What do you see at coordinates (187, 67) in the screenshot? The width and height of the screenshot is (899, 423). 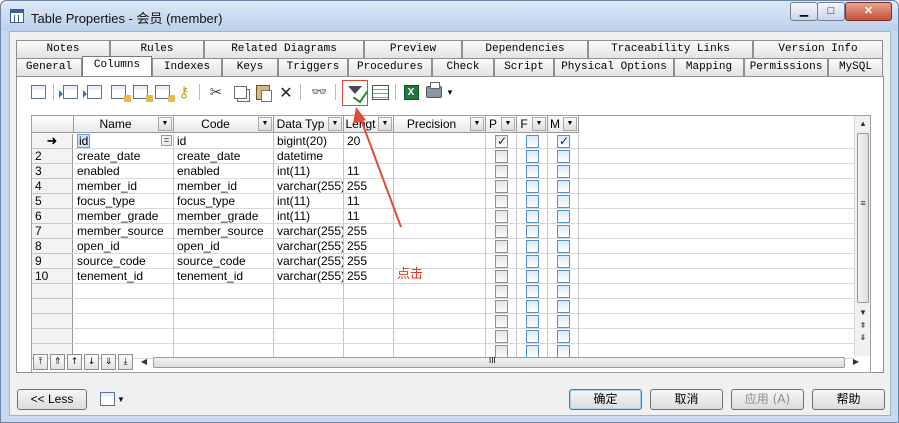 I see `tab-indexes: Indexes` at bounding box center [187, 67].